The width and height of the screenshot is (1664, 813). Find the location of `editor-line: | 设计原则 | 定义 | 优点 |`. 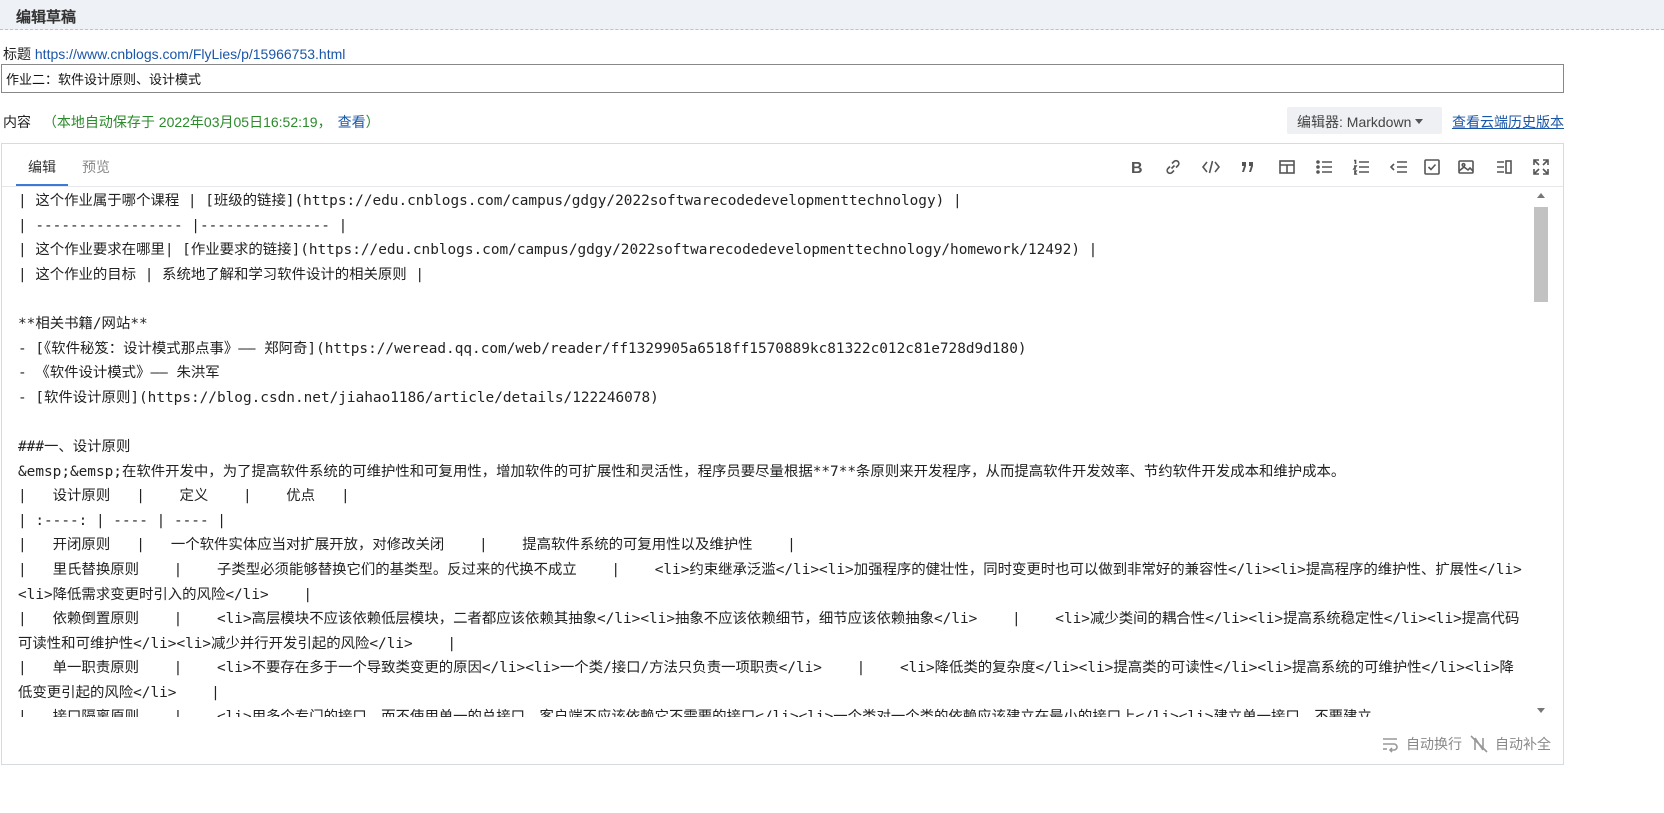

editor-line: | 设计原则 | 定义 | 优点 | is located at coordinates (184, 496).